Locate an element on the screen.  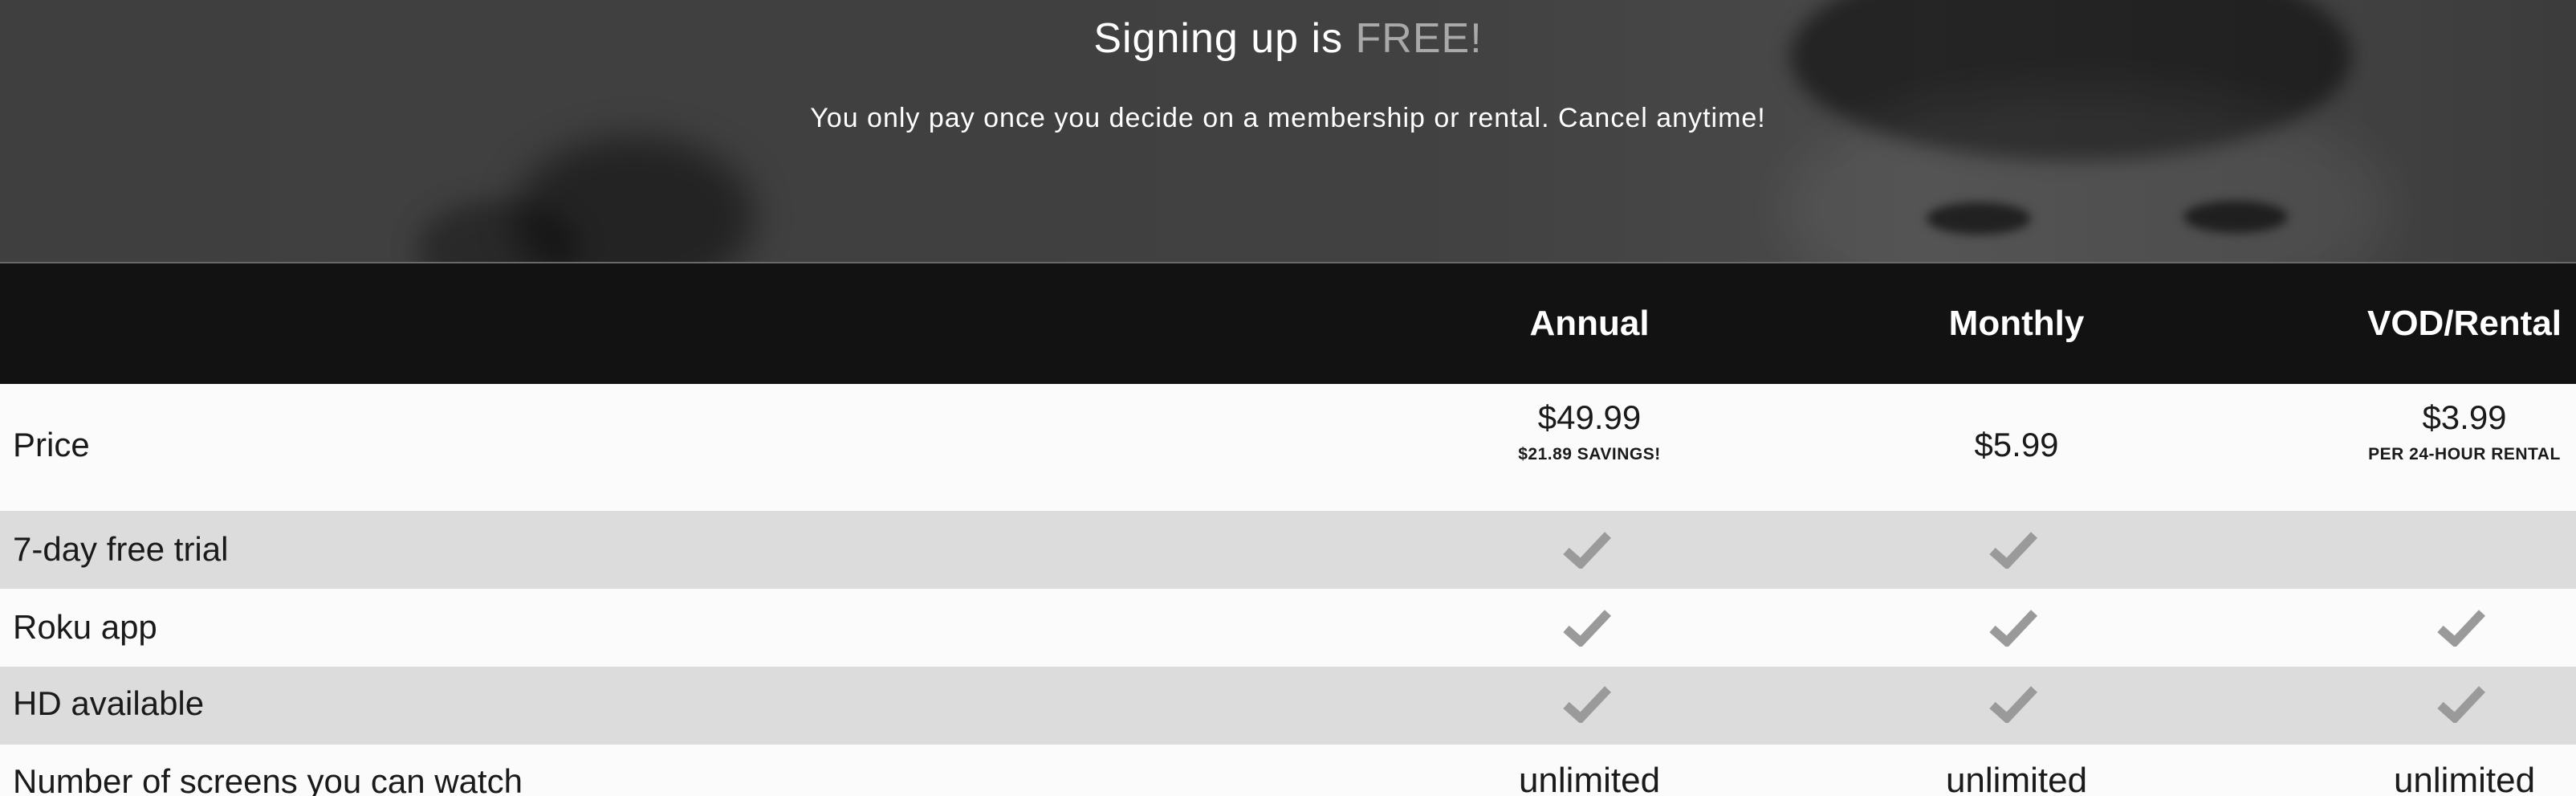
price-monthly-value: $5.99 is located at coordinates (2016, 445).